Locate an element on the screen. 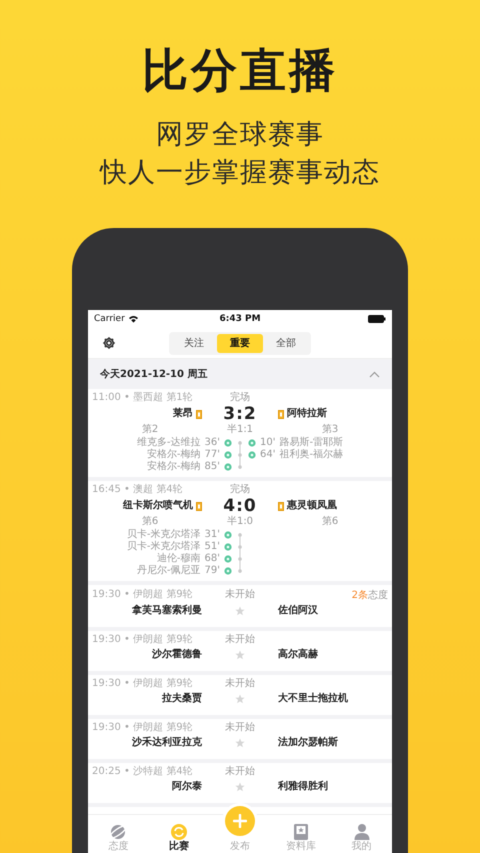 The image size is (480, 853). segment-tab: 关注 is located at coordinates (194, 343).